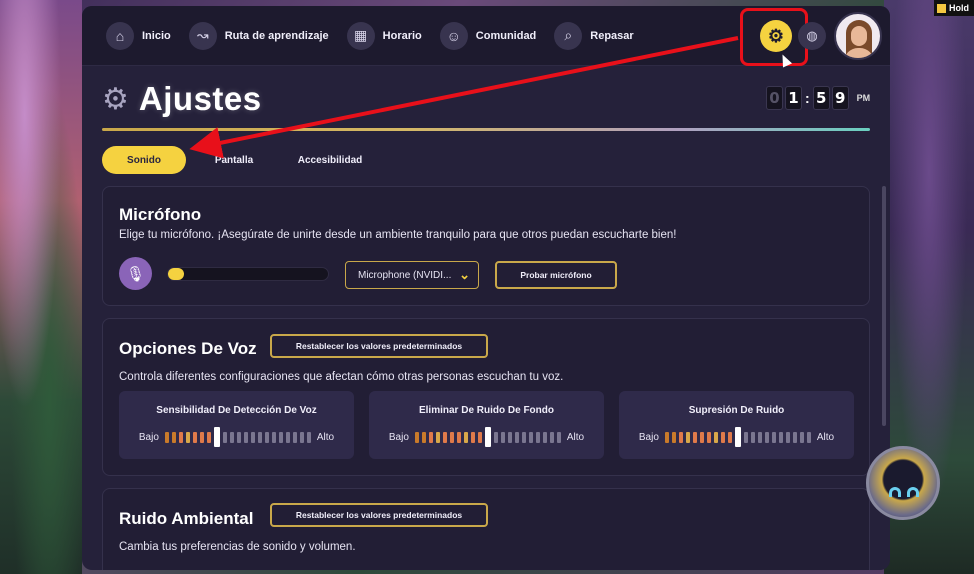 Image resolution: width=974 pixels, height=574 pixels. What do you see at coordinates (486, 129) in the screenshot?
I see `header-divider` at bounding box center [486, 129].